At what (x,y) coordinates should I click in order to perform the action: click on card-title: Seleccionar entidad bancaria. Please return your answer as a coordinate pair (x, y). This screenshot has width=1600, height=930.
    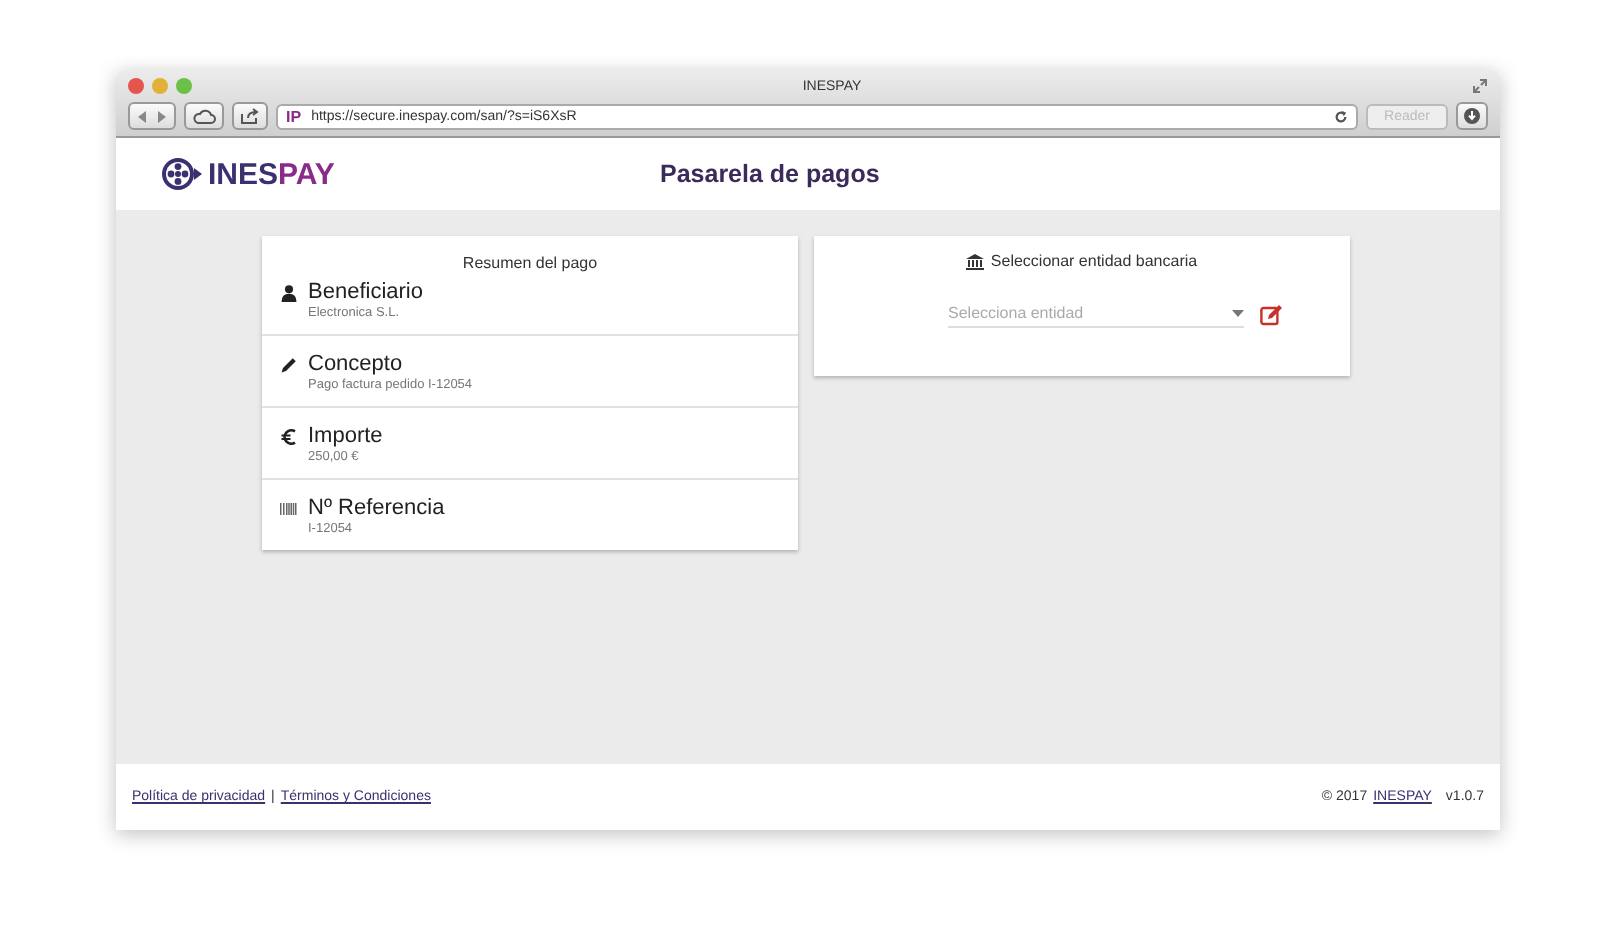
    Looking at the image, I should click on (1094, 261).